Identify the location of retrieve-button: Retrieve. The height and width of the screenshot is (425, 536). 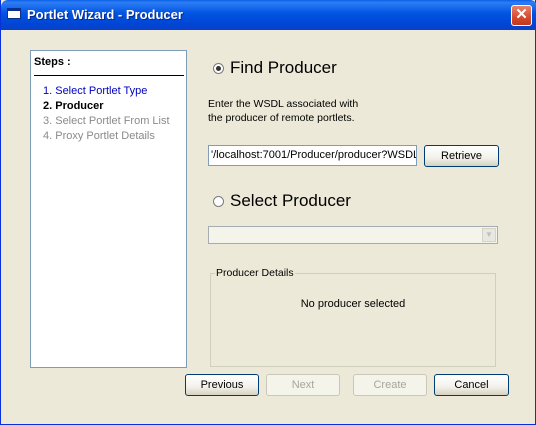
(461, 156).